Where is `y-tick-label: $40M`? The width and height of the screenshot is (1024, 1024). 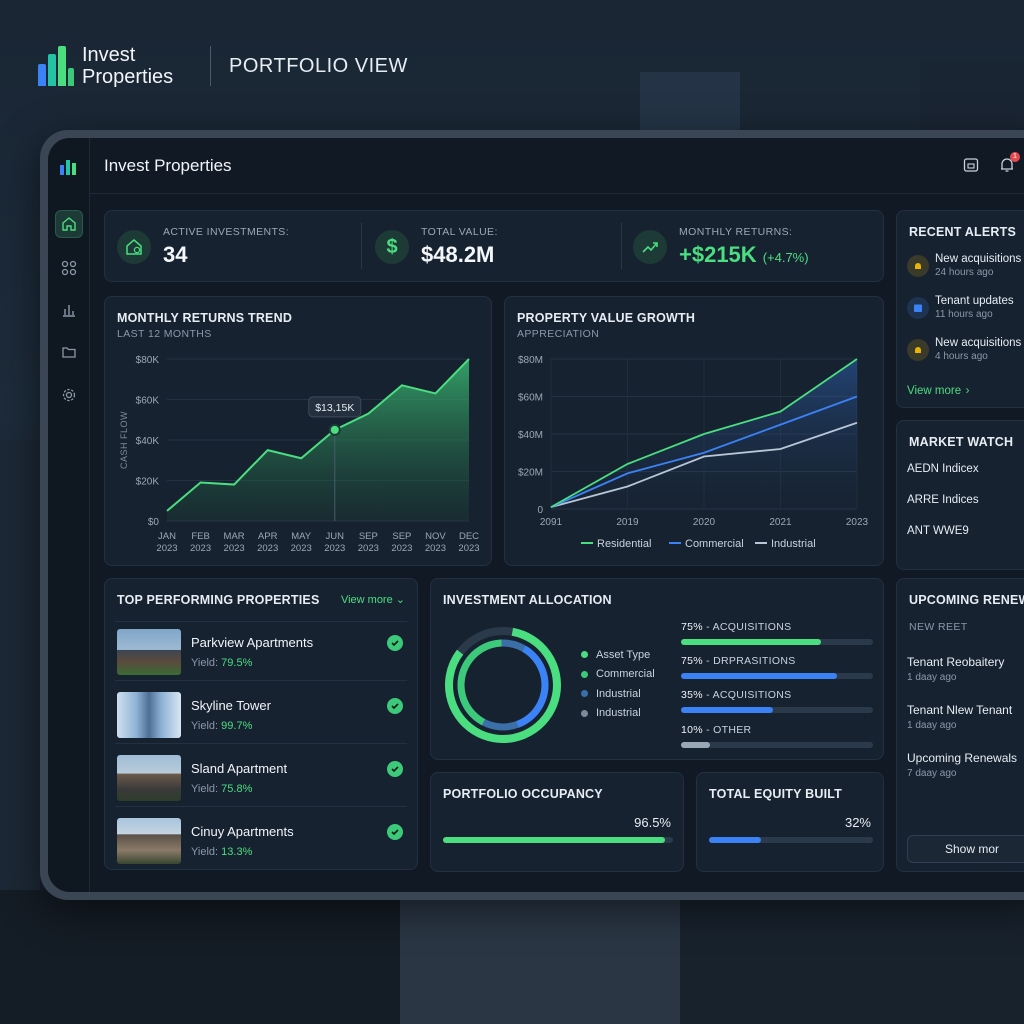 y-tick-label: $40M is located at coordinates (530, 435).